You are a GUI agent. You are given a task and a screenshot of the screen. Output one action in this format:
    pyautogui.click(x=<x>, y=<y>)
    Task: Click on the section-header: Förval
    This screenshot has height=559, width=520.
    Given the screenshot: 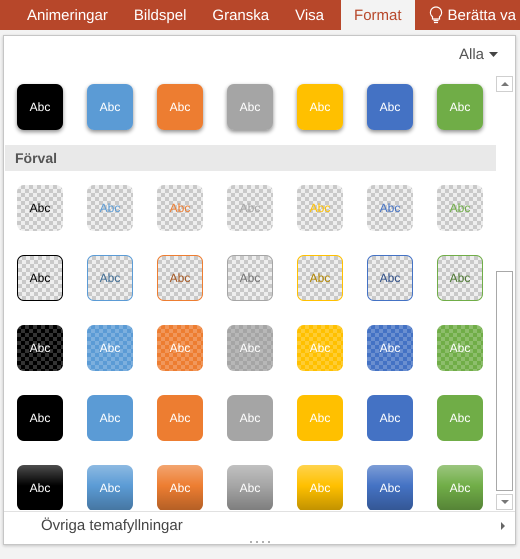 What is the action you would take?
    pyautogui.click(x=250, y=157)
    